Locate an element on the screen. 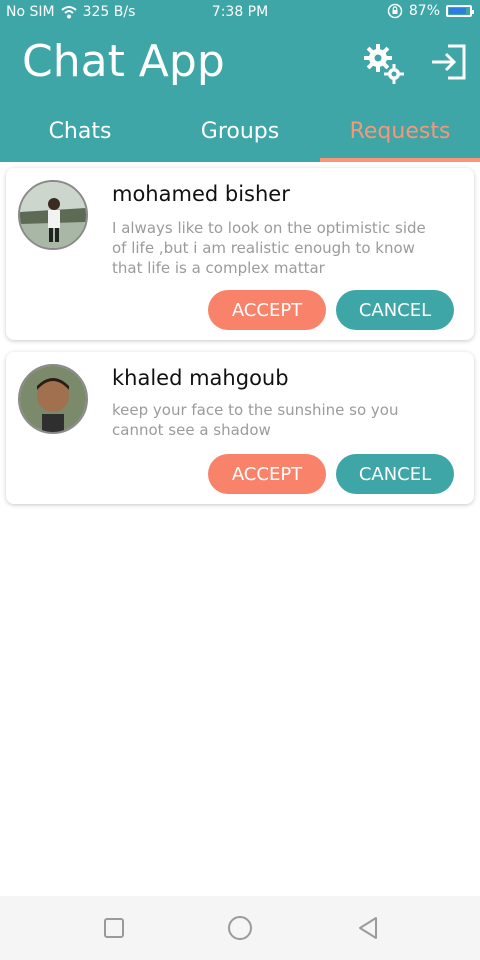 The height and width of the screenshot is (960, 480). status-bar: No SIM 325 B/s 7:38 PM 87% is located at coordinates (240, 12).